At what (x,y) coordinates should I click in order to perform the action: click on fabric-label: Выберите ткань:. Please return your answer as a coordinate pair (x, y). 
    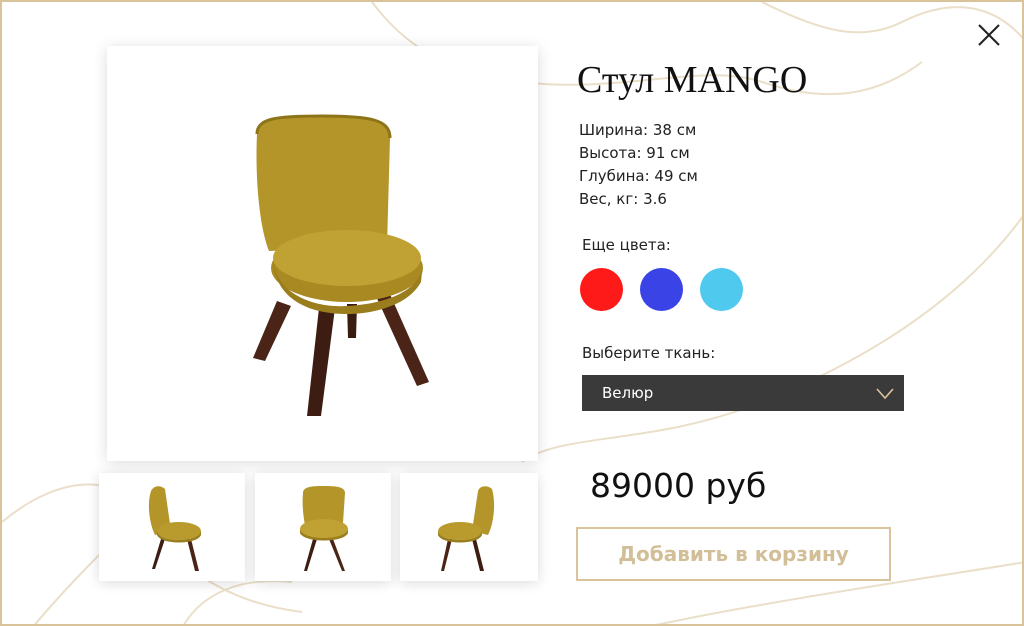
    Looking at the image, I should click on (649, 353).